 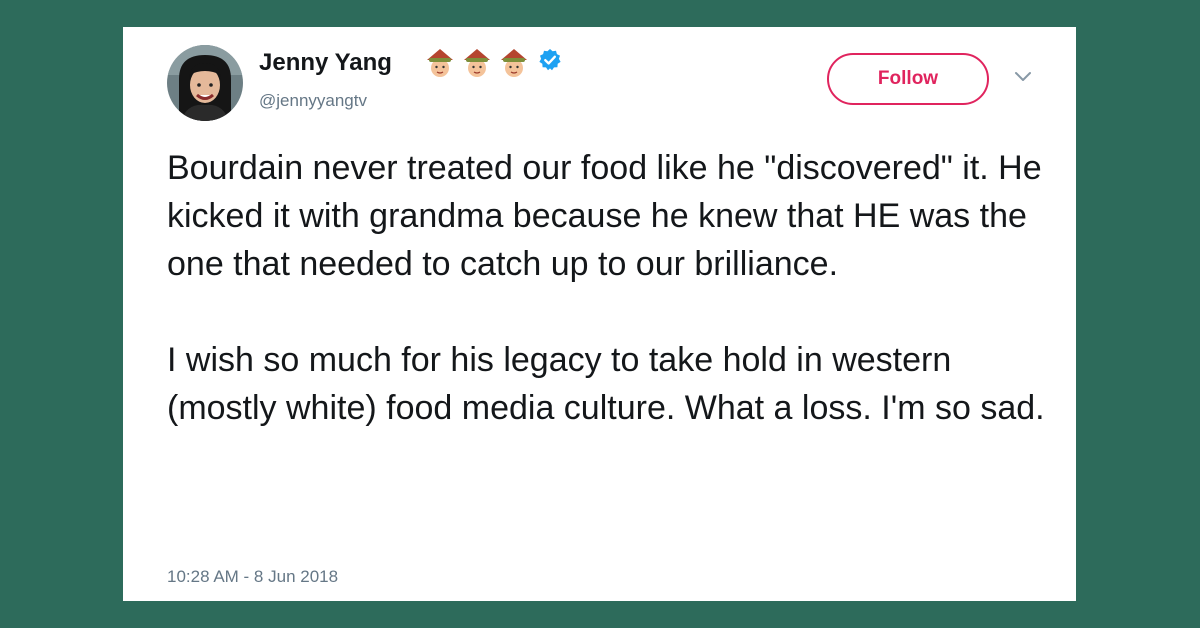 What do you see at coordinates (550, 60) in the screenshot?
I see `verified-badge-icon` at bounding box center [550, 60].